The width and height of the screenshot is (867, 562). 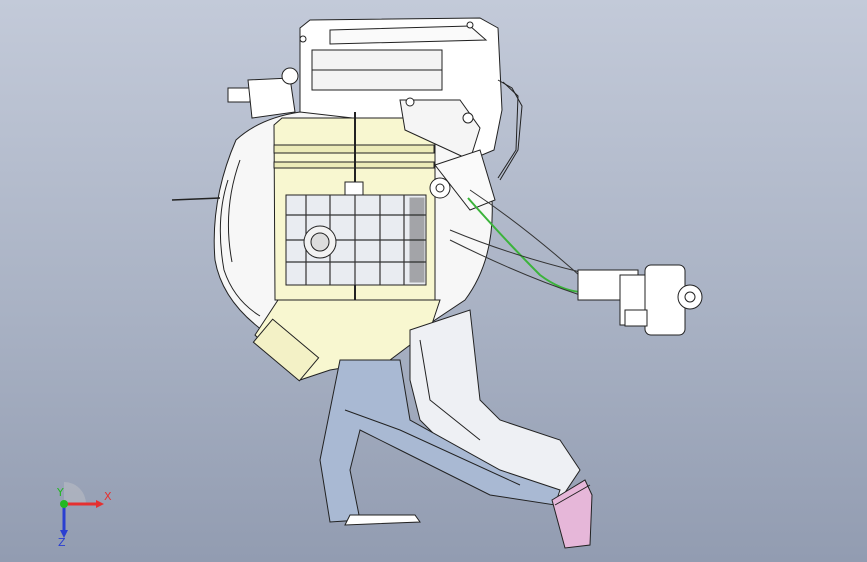 I want to click on drain-nipple, so click(x=263, y=93).